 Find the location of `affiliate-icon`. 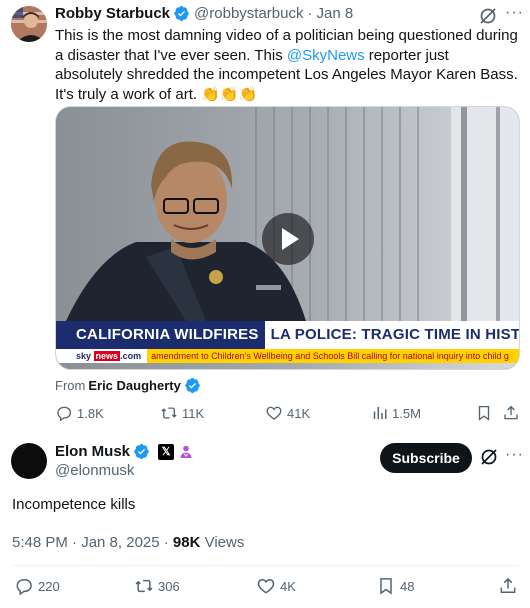

affiliate-icon is located at coordinates (186, 452).